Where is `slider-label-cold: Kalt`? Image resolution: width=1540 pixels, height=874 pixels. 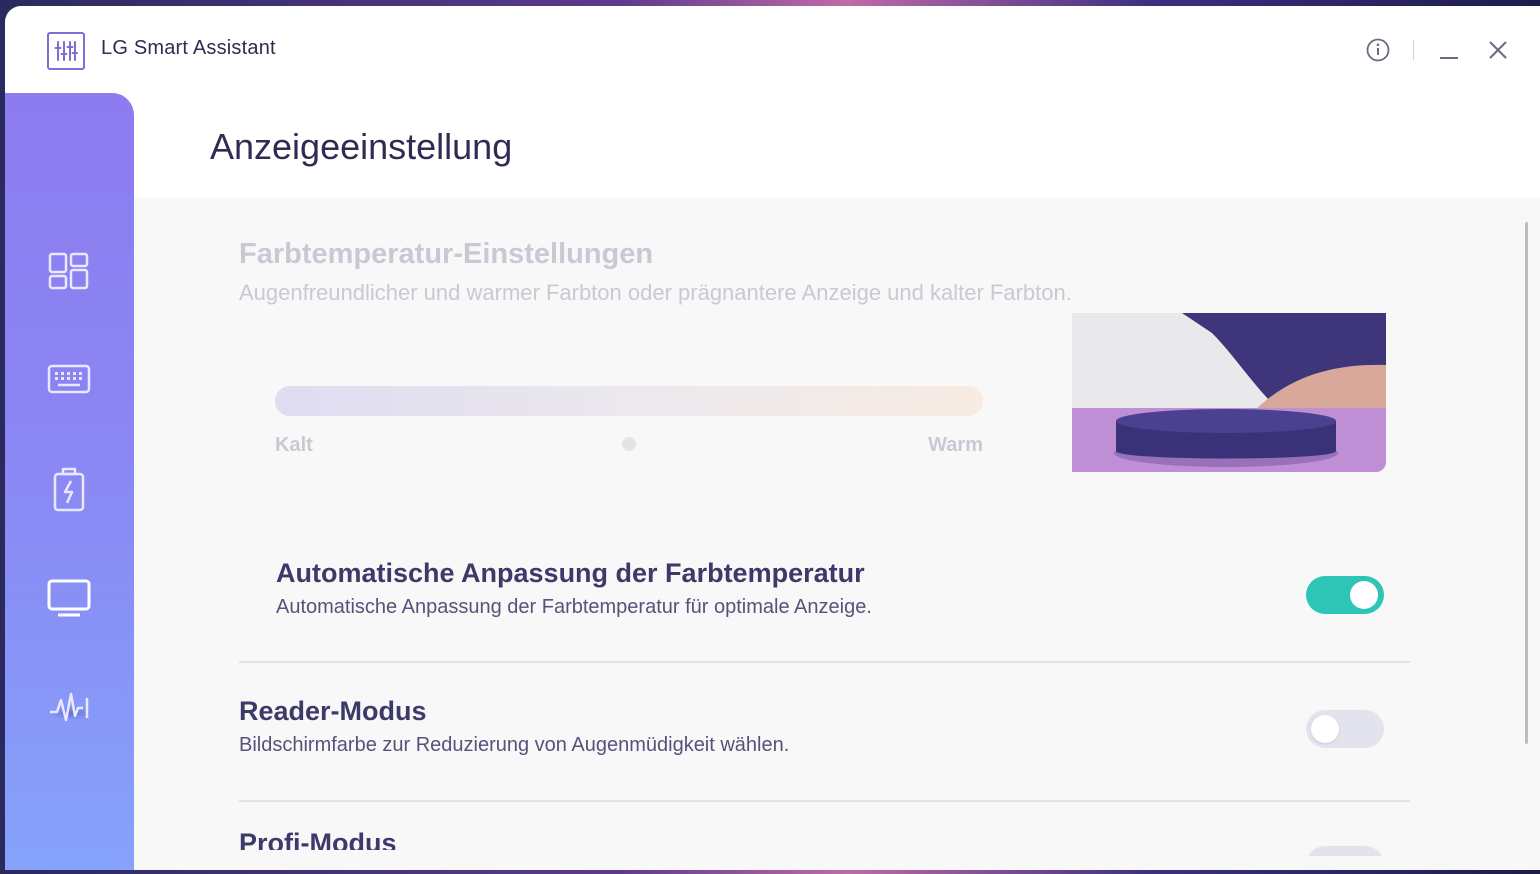
slider-label-cold: Kalt is located at coordinates (294, 445).